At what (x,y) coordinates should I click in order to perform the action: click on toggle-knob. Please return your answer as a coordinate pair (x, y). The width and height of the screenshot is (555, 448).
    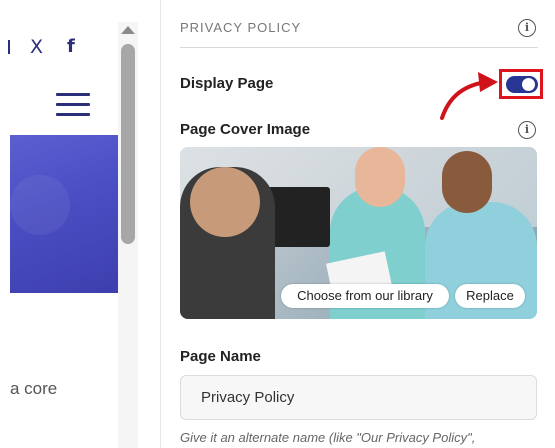
    Looking at the image, I should click on (528, 84).